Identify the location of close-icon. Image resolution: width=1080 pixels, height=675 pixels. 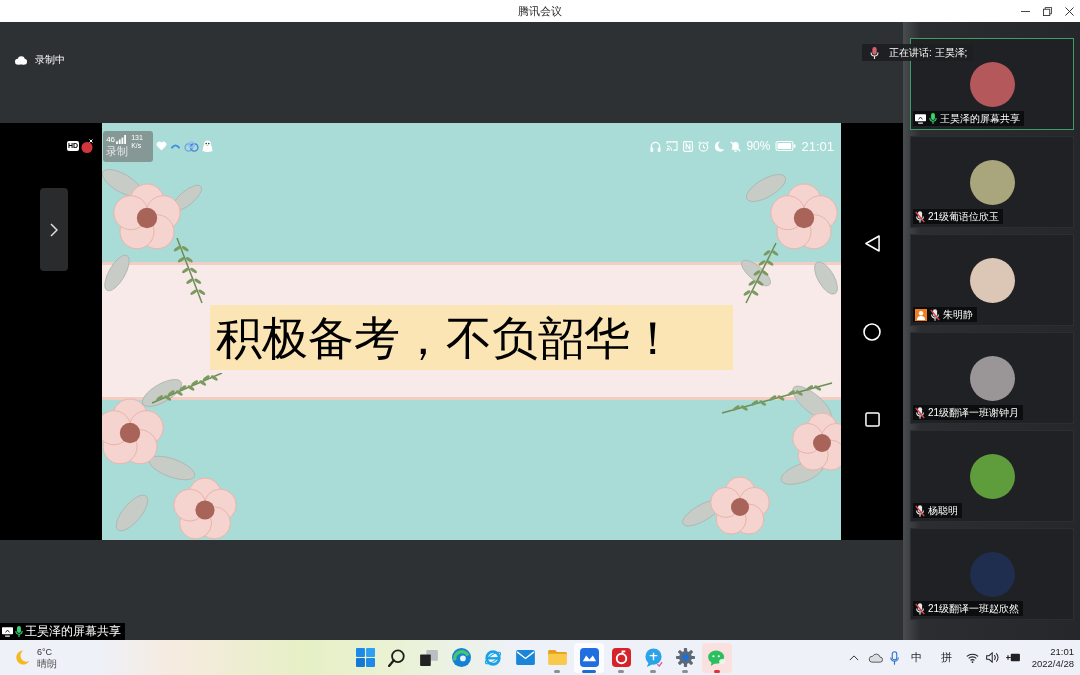
(1069, 11).